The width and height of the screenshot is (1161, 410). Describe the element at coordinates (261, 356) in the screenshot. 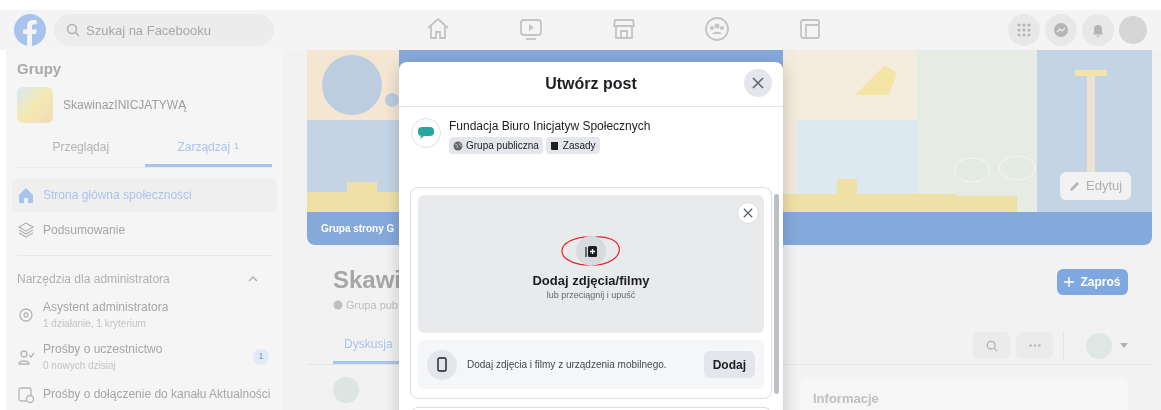

I see `count-badge: 1` at that location.